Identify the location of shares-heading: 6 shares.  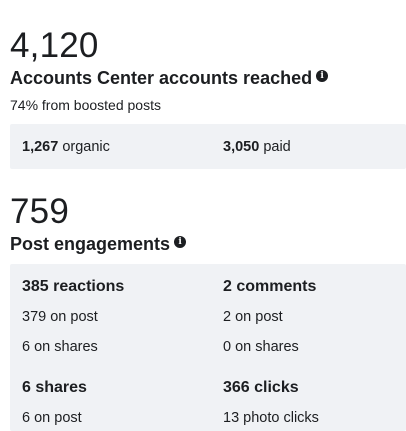
(54, 387).